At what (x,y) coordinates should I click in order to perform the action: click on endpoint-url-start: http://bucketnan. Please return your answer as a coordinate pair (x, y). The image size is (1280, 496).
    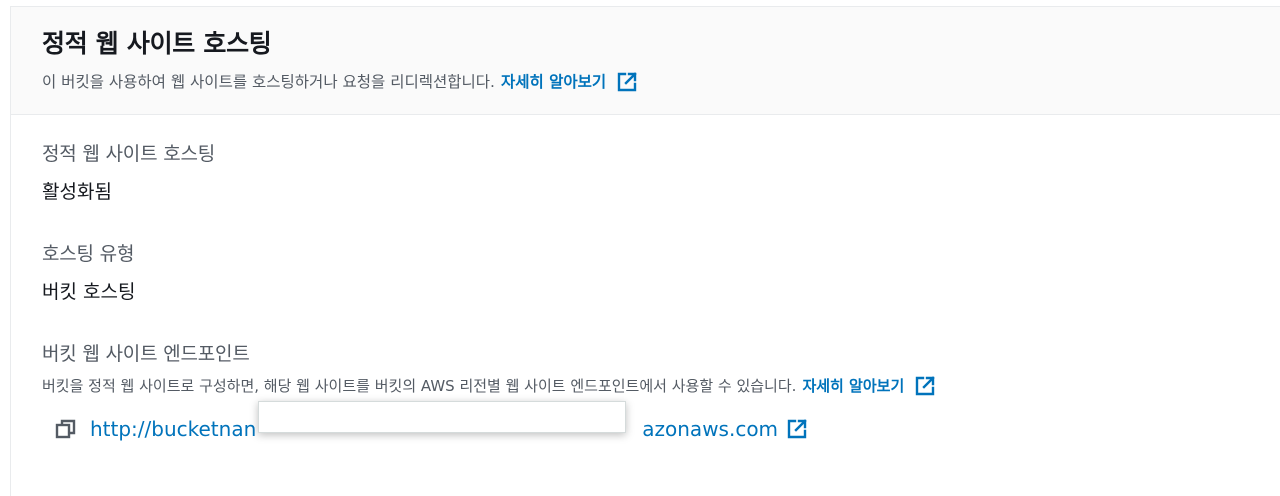
    Looking at the image, I should click on (173, 429).